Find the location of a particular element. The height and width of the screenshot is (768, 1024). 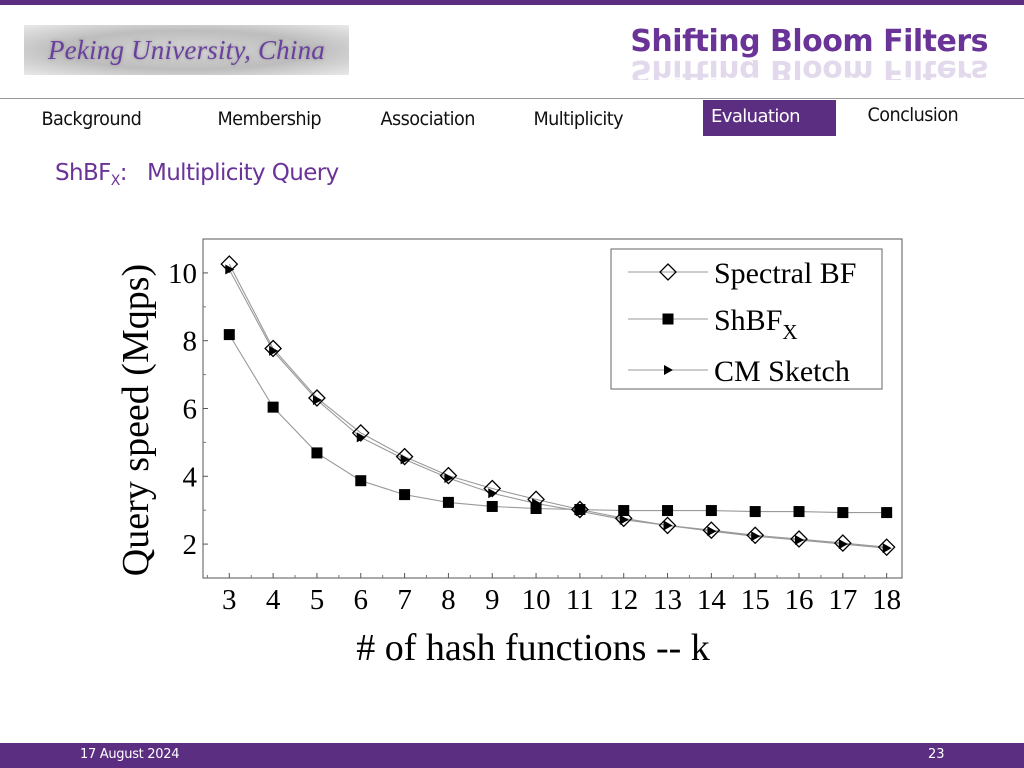

legend-label: Spectral BF is located at coordinates (785, 273).